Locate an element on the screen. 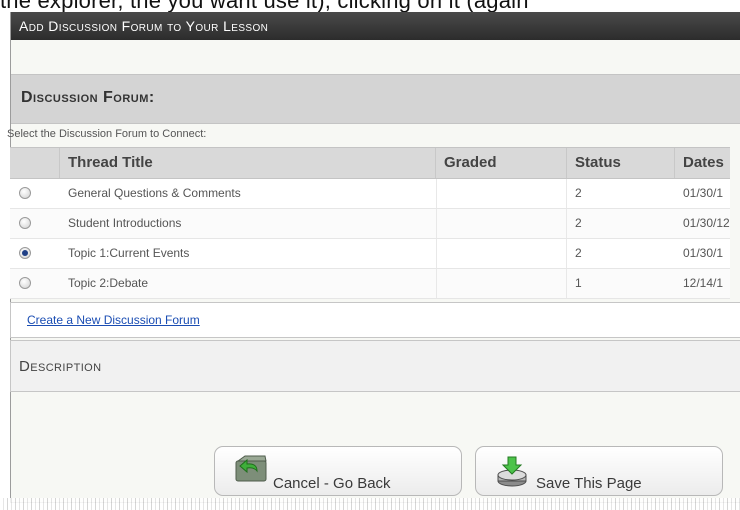 This screenshot has height=510, width=740. thread-title-cell: Student Introductions is located at coordinates (125, 223).